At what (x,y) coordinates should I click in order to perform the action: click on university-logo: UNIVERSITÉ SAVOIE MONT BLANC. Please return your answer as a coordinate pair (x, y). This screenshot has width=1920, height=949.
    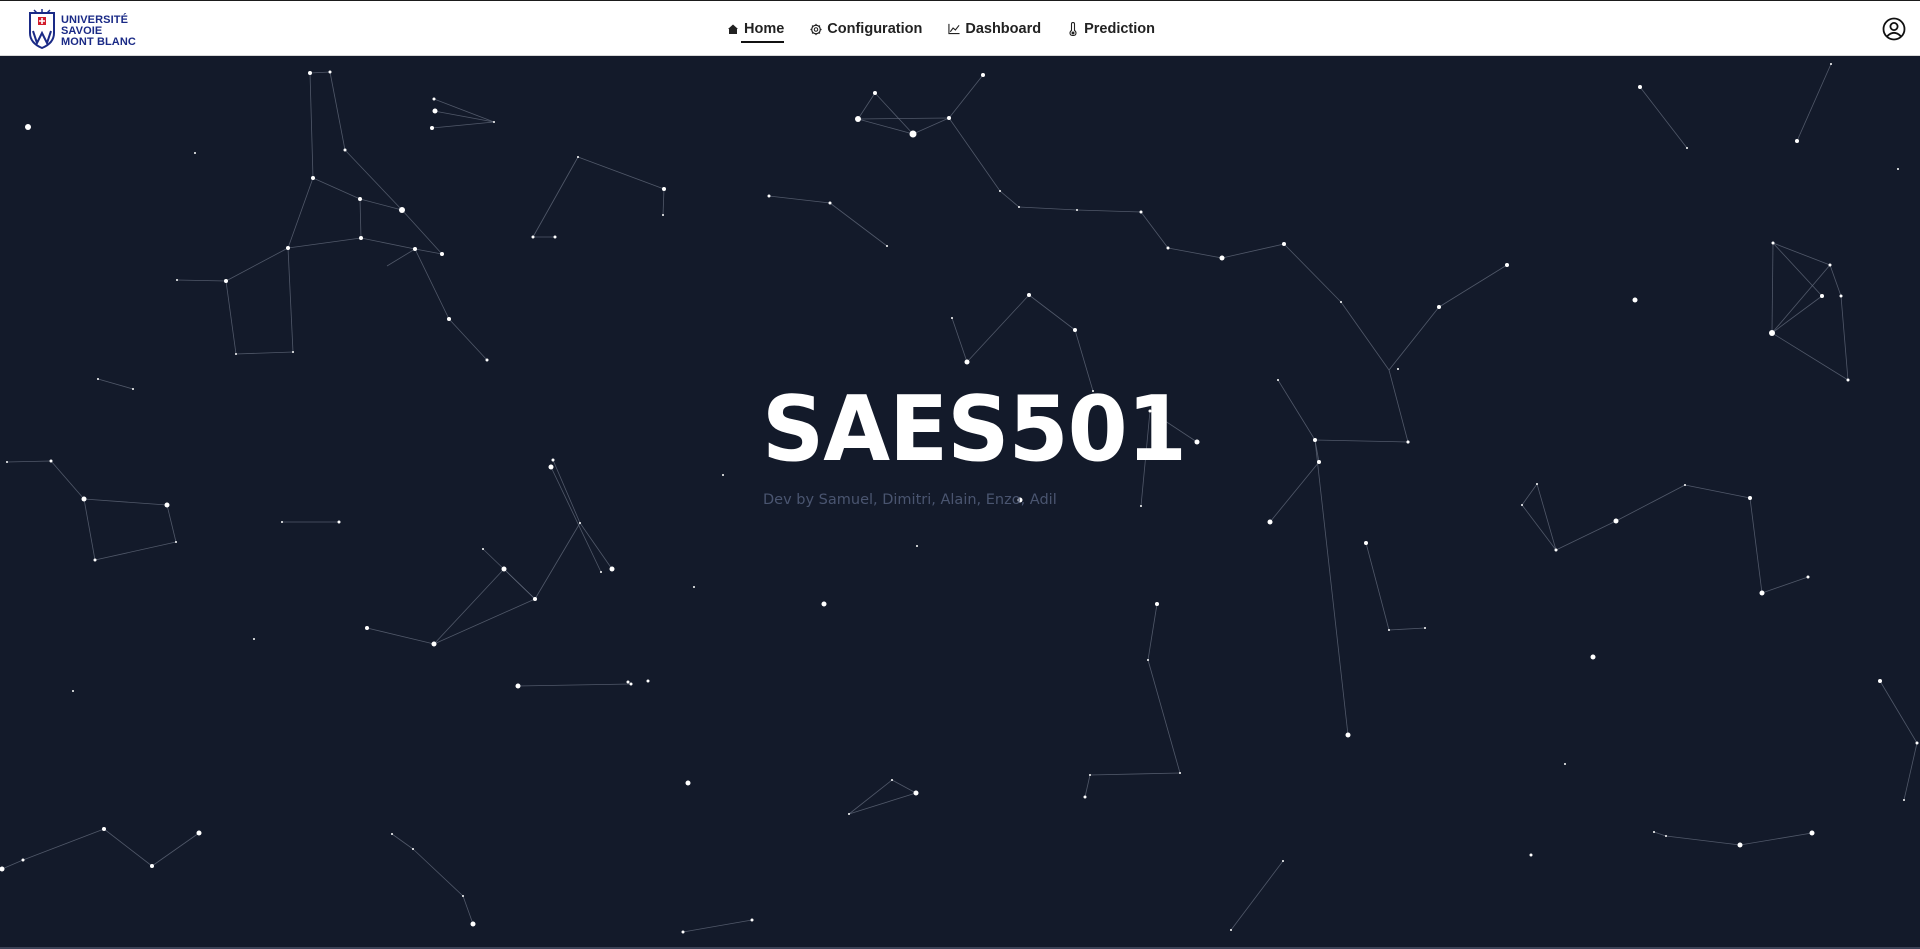
    Looking at the image, I should click on (81, 30).